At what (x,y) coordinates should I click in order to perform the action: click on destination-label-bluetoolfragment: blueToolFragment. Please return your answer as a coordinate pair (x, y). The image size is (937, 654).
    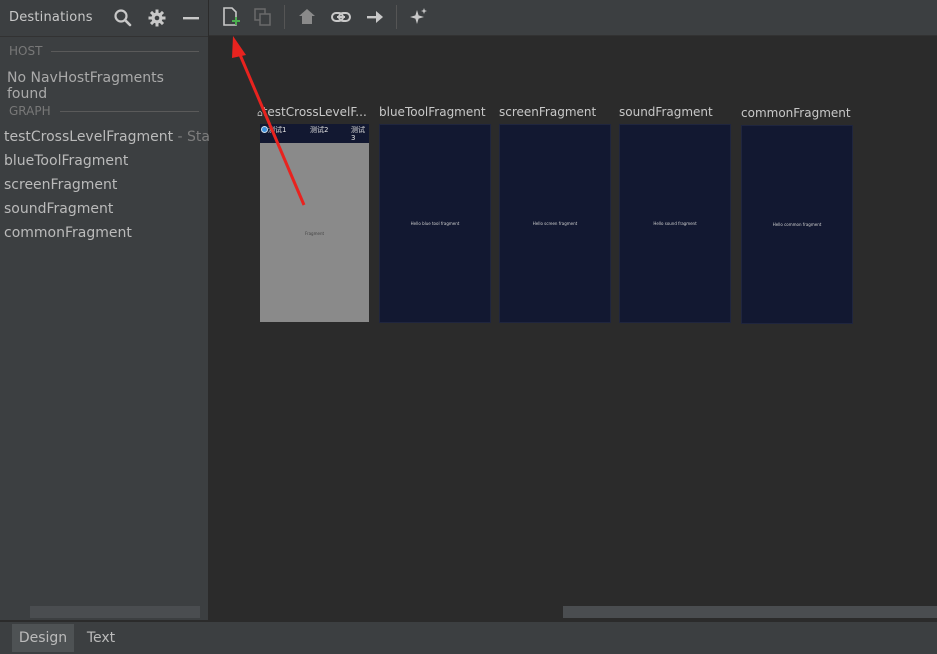
    Looking at the image, I should click on (432, 112).